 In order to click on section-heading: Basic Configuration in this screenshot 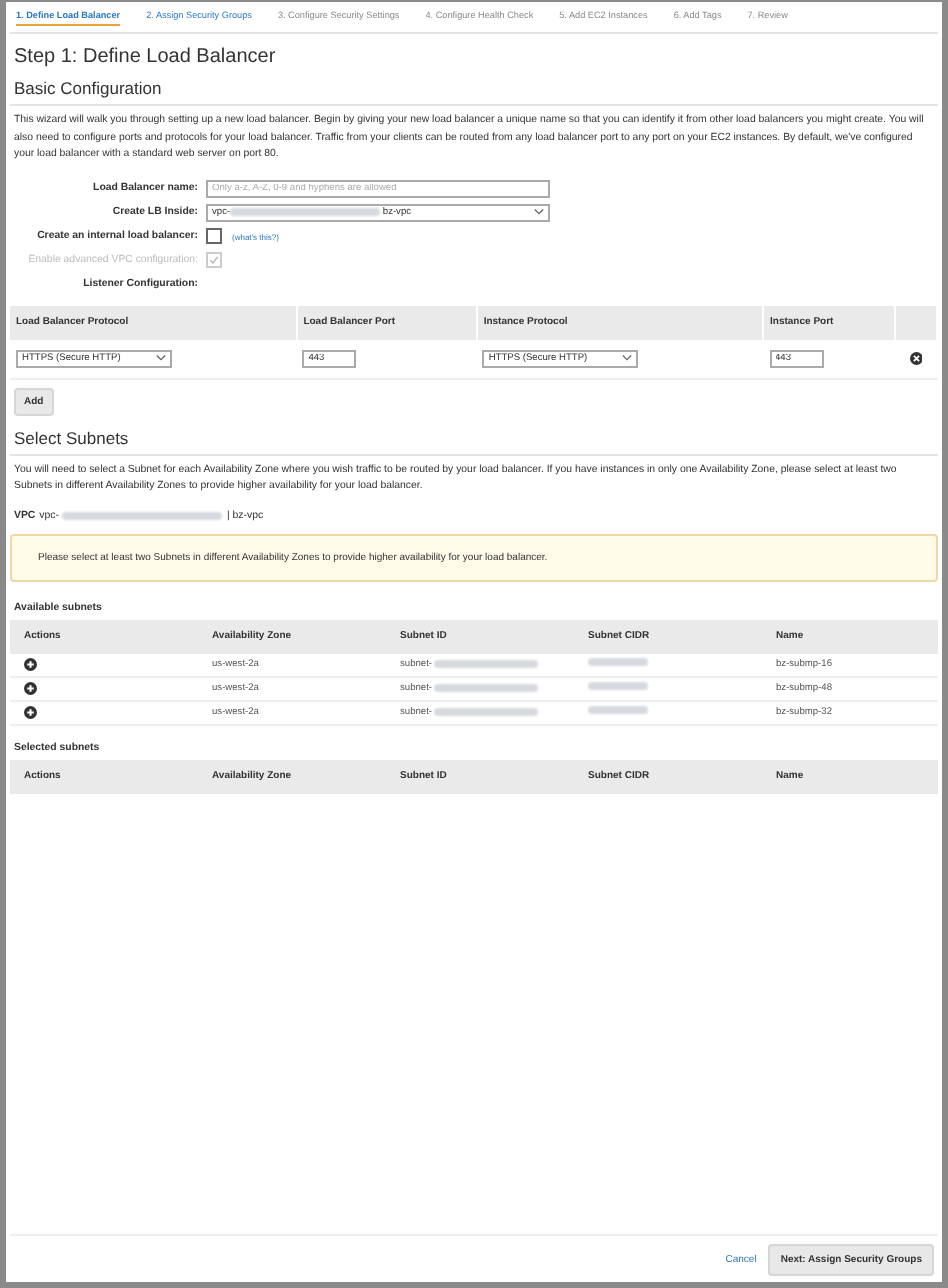, I will do `click(474, 92)`.